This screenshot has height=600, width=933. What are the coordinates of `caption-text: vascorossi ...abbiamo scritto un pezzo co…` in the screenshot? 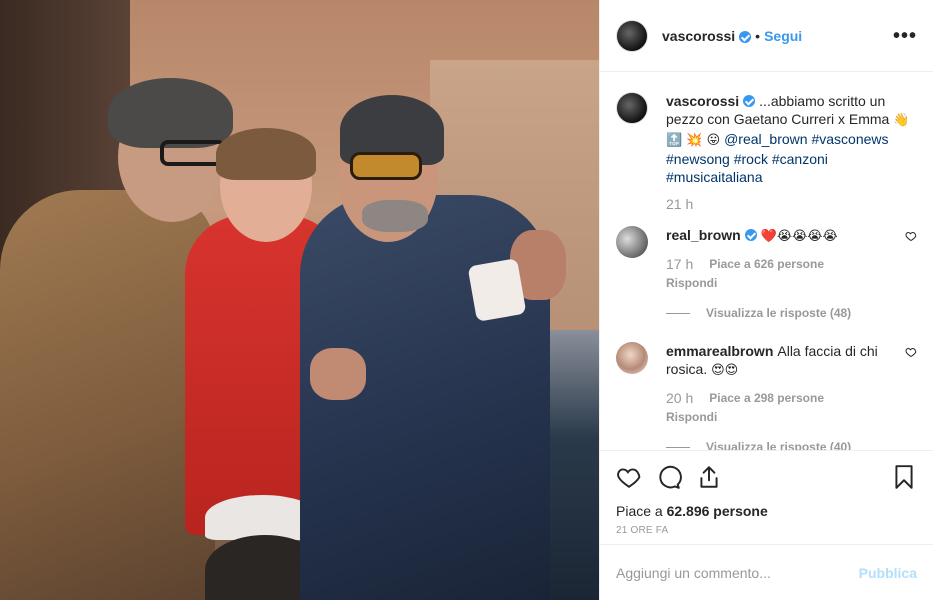 It's located at (791, 139).